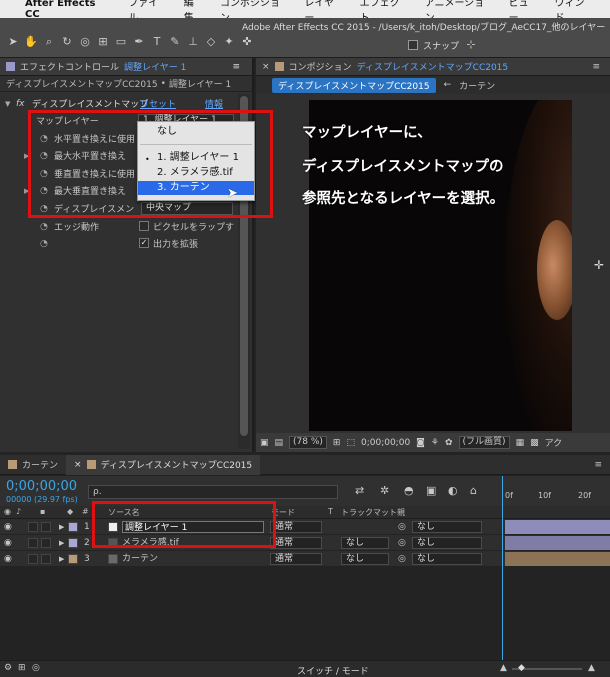 The image size is (610, 677). What do you see at coordinates (121, 42) in the screenshot?
I see `rectangle-tool-icon: ▭` at bounding box center [121, 42].